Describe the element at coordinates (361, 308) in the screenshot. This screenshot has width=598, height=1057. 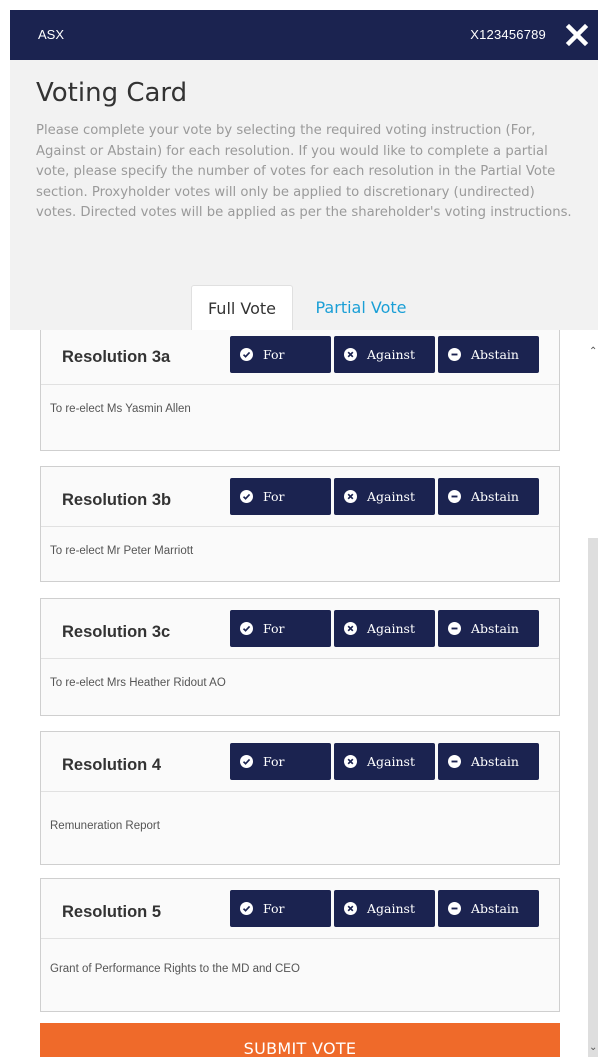
I see `tab-partial-vote: Partial Vote` at that location.